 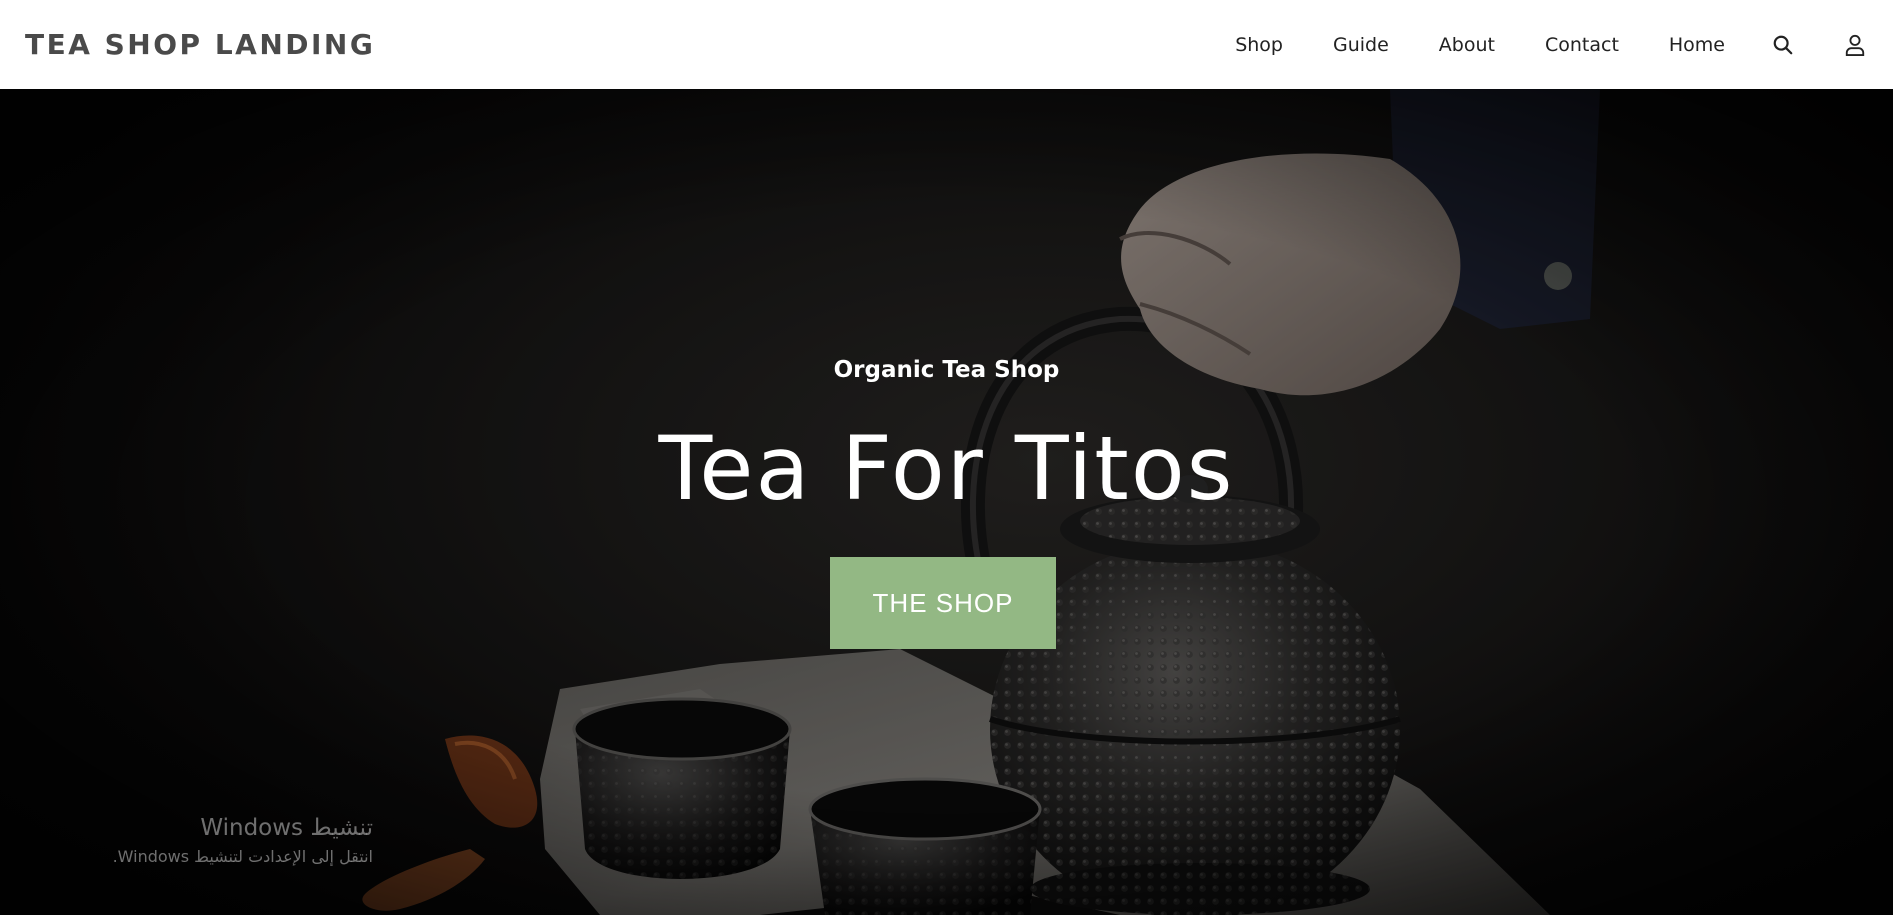 What do you see at coordinates (1467, 45) in the screenshot?
I see `nav-link-about: About` at bounding box center [1467, 45].